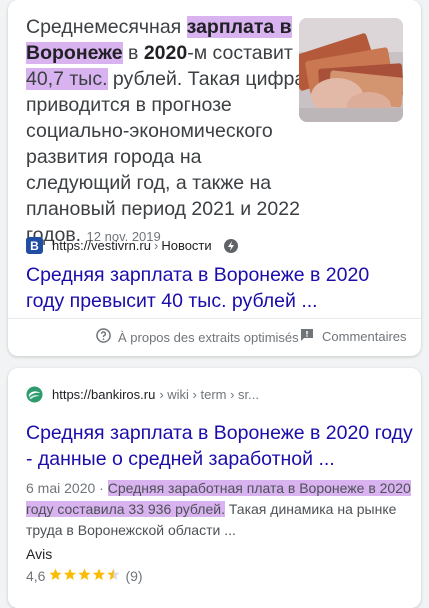 The image size is (429, 608). What do you see at coordinates (351, 70) in the screenshot?
I see `money-thumbnail-image` at bounding box center [351, 70].